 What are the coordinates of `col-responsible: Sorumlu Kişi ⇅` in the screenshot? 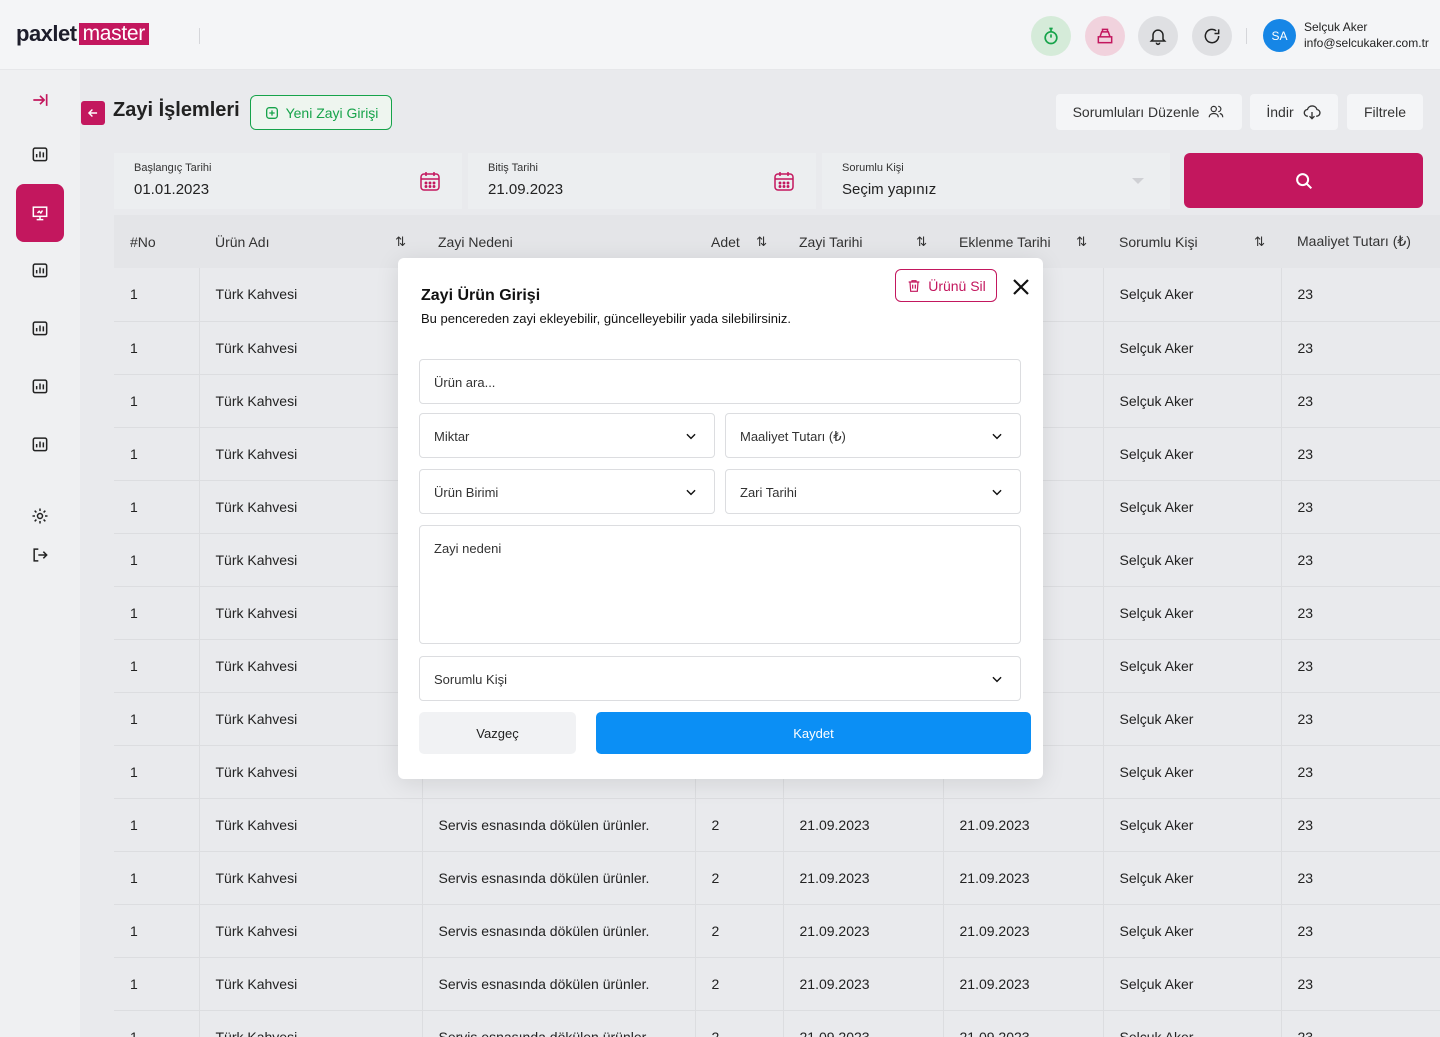 It's located at (1192, 241).